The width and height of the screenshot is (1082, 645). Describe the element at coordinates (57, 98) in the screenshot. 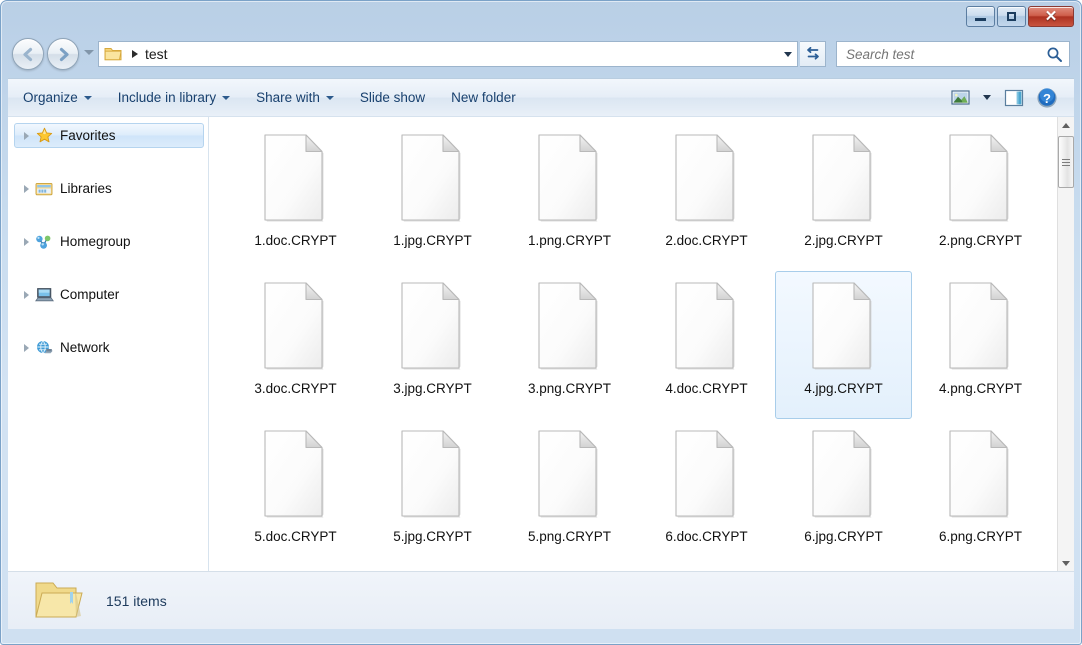

I see `toolbar-organize-button: Organize` at that location.